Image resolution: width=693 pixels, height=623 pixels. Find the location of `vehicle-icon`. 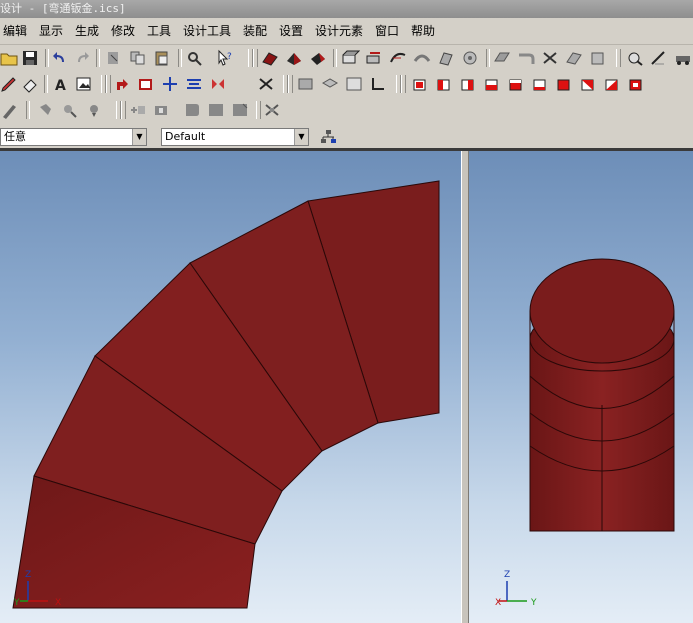

vehicle-icon is located at coordinates (683, 58).